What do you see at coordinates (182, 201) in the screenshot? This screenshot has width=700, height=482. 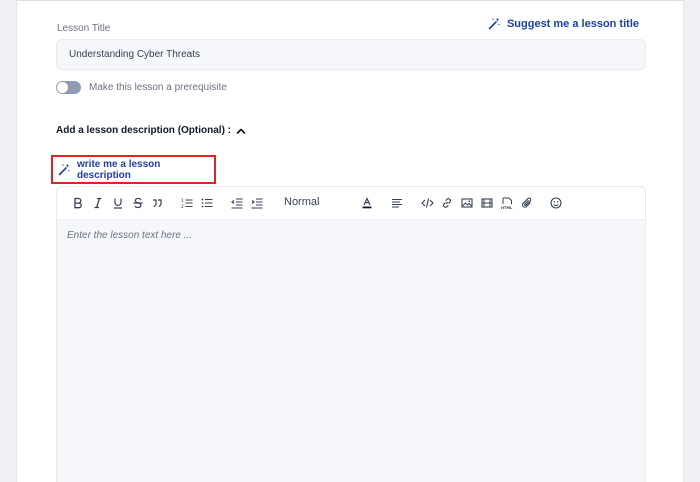 I see `svg-text: 1` at bounding box center [182, 201].